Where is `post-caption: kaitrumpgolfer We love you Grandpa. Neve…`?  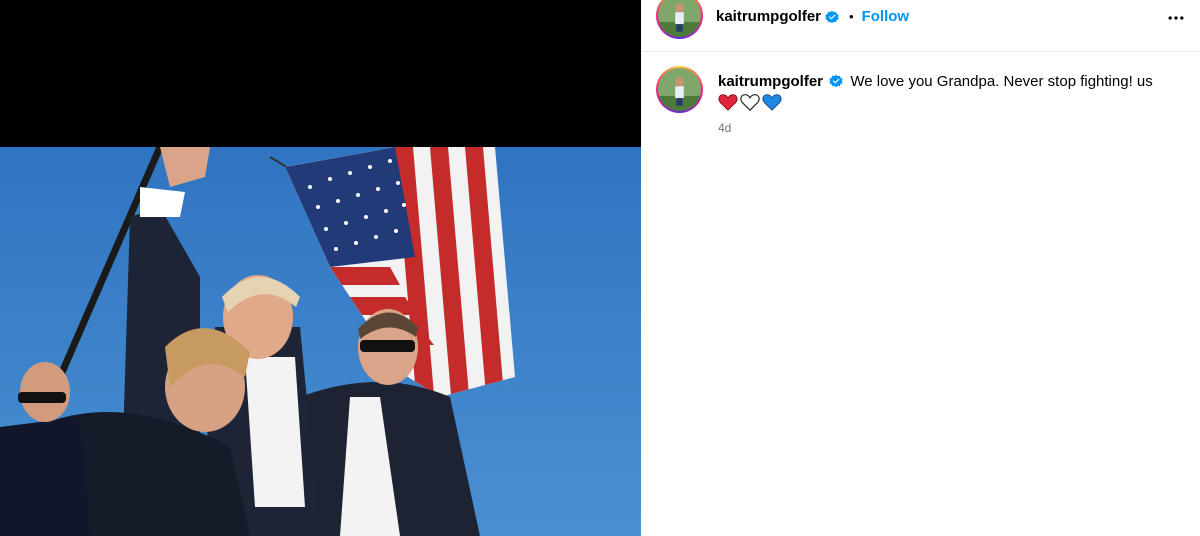 post-caption: kaitrumpgolfer We love you Grandpa. Neve… is located at coordinates (953, 91).